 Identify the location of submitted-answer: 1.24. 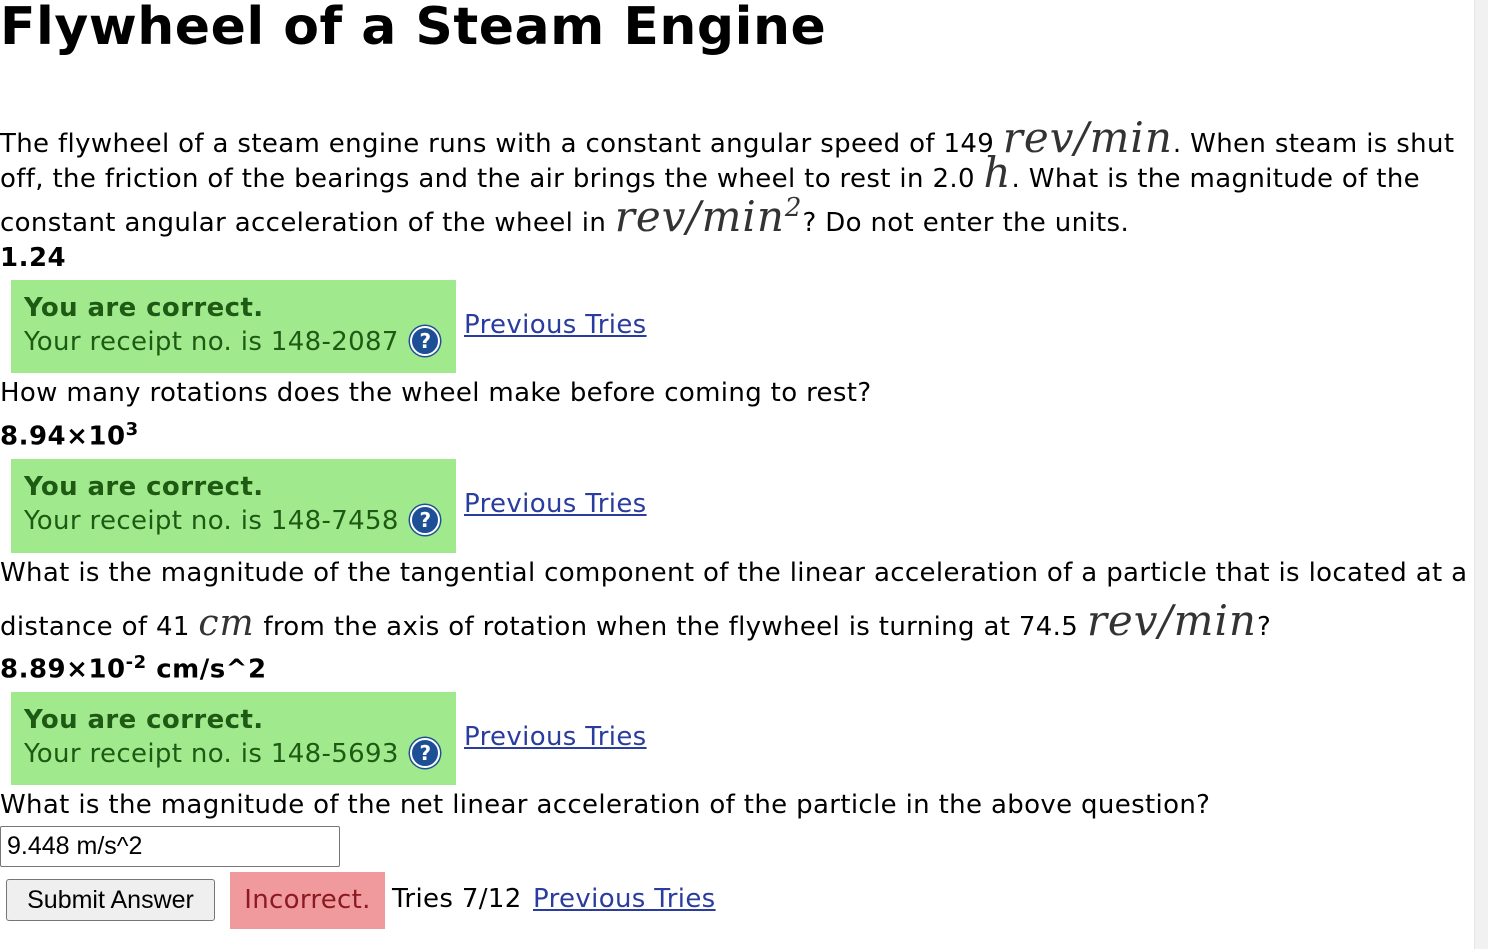
(33, 258).